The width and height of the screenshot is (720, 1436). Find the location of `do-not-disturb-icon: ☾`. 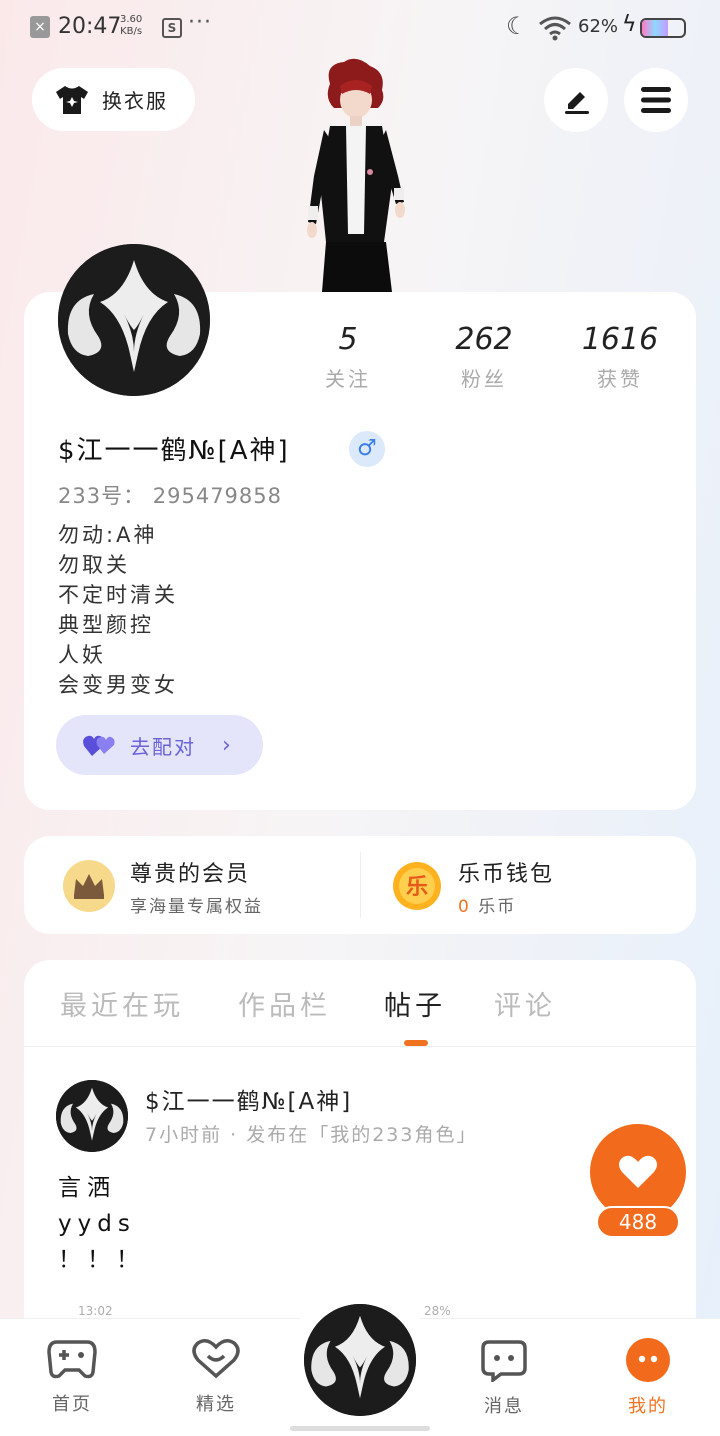

do-not-disturb-icon: ☾ is located at coordinates (517, 26).